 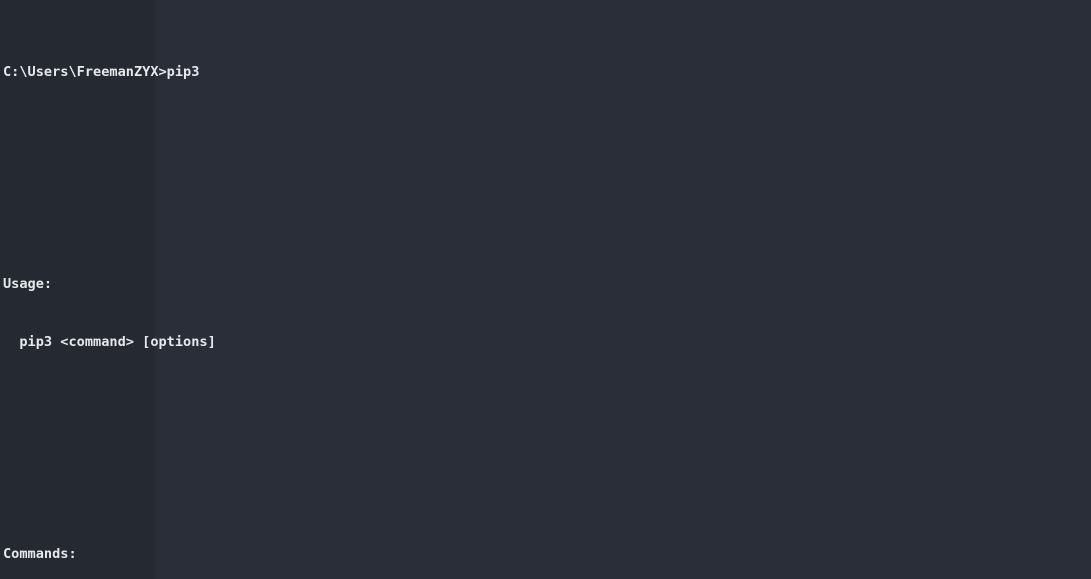 What do you see at coordinates (28, 284) in the screenshot?
I see `usage-heading-text: Usage:` at bounding box center [28, 284].